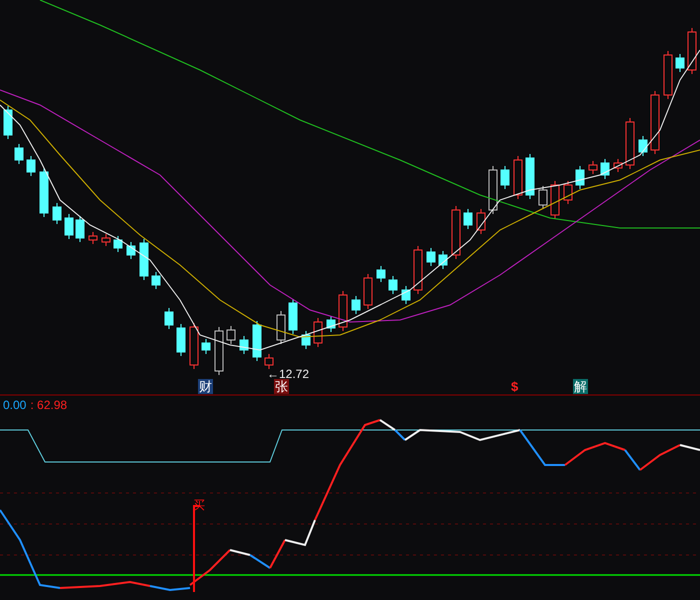 The width and height of the screenshot is (700, 600). Describe the element at coordinates (14, 405) in the screenshot. I see `indicator-value: 0.00` at that location.